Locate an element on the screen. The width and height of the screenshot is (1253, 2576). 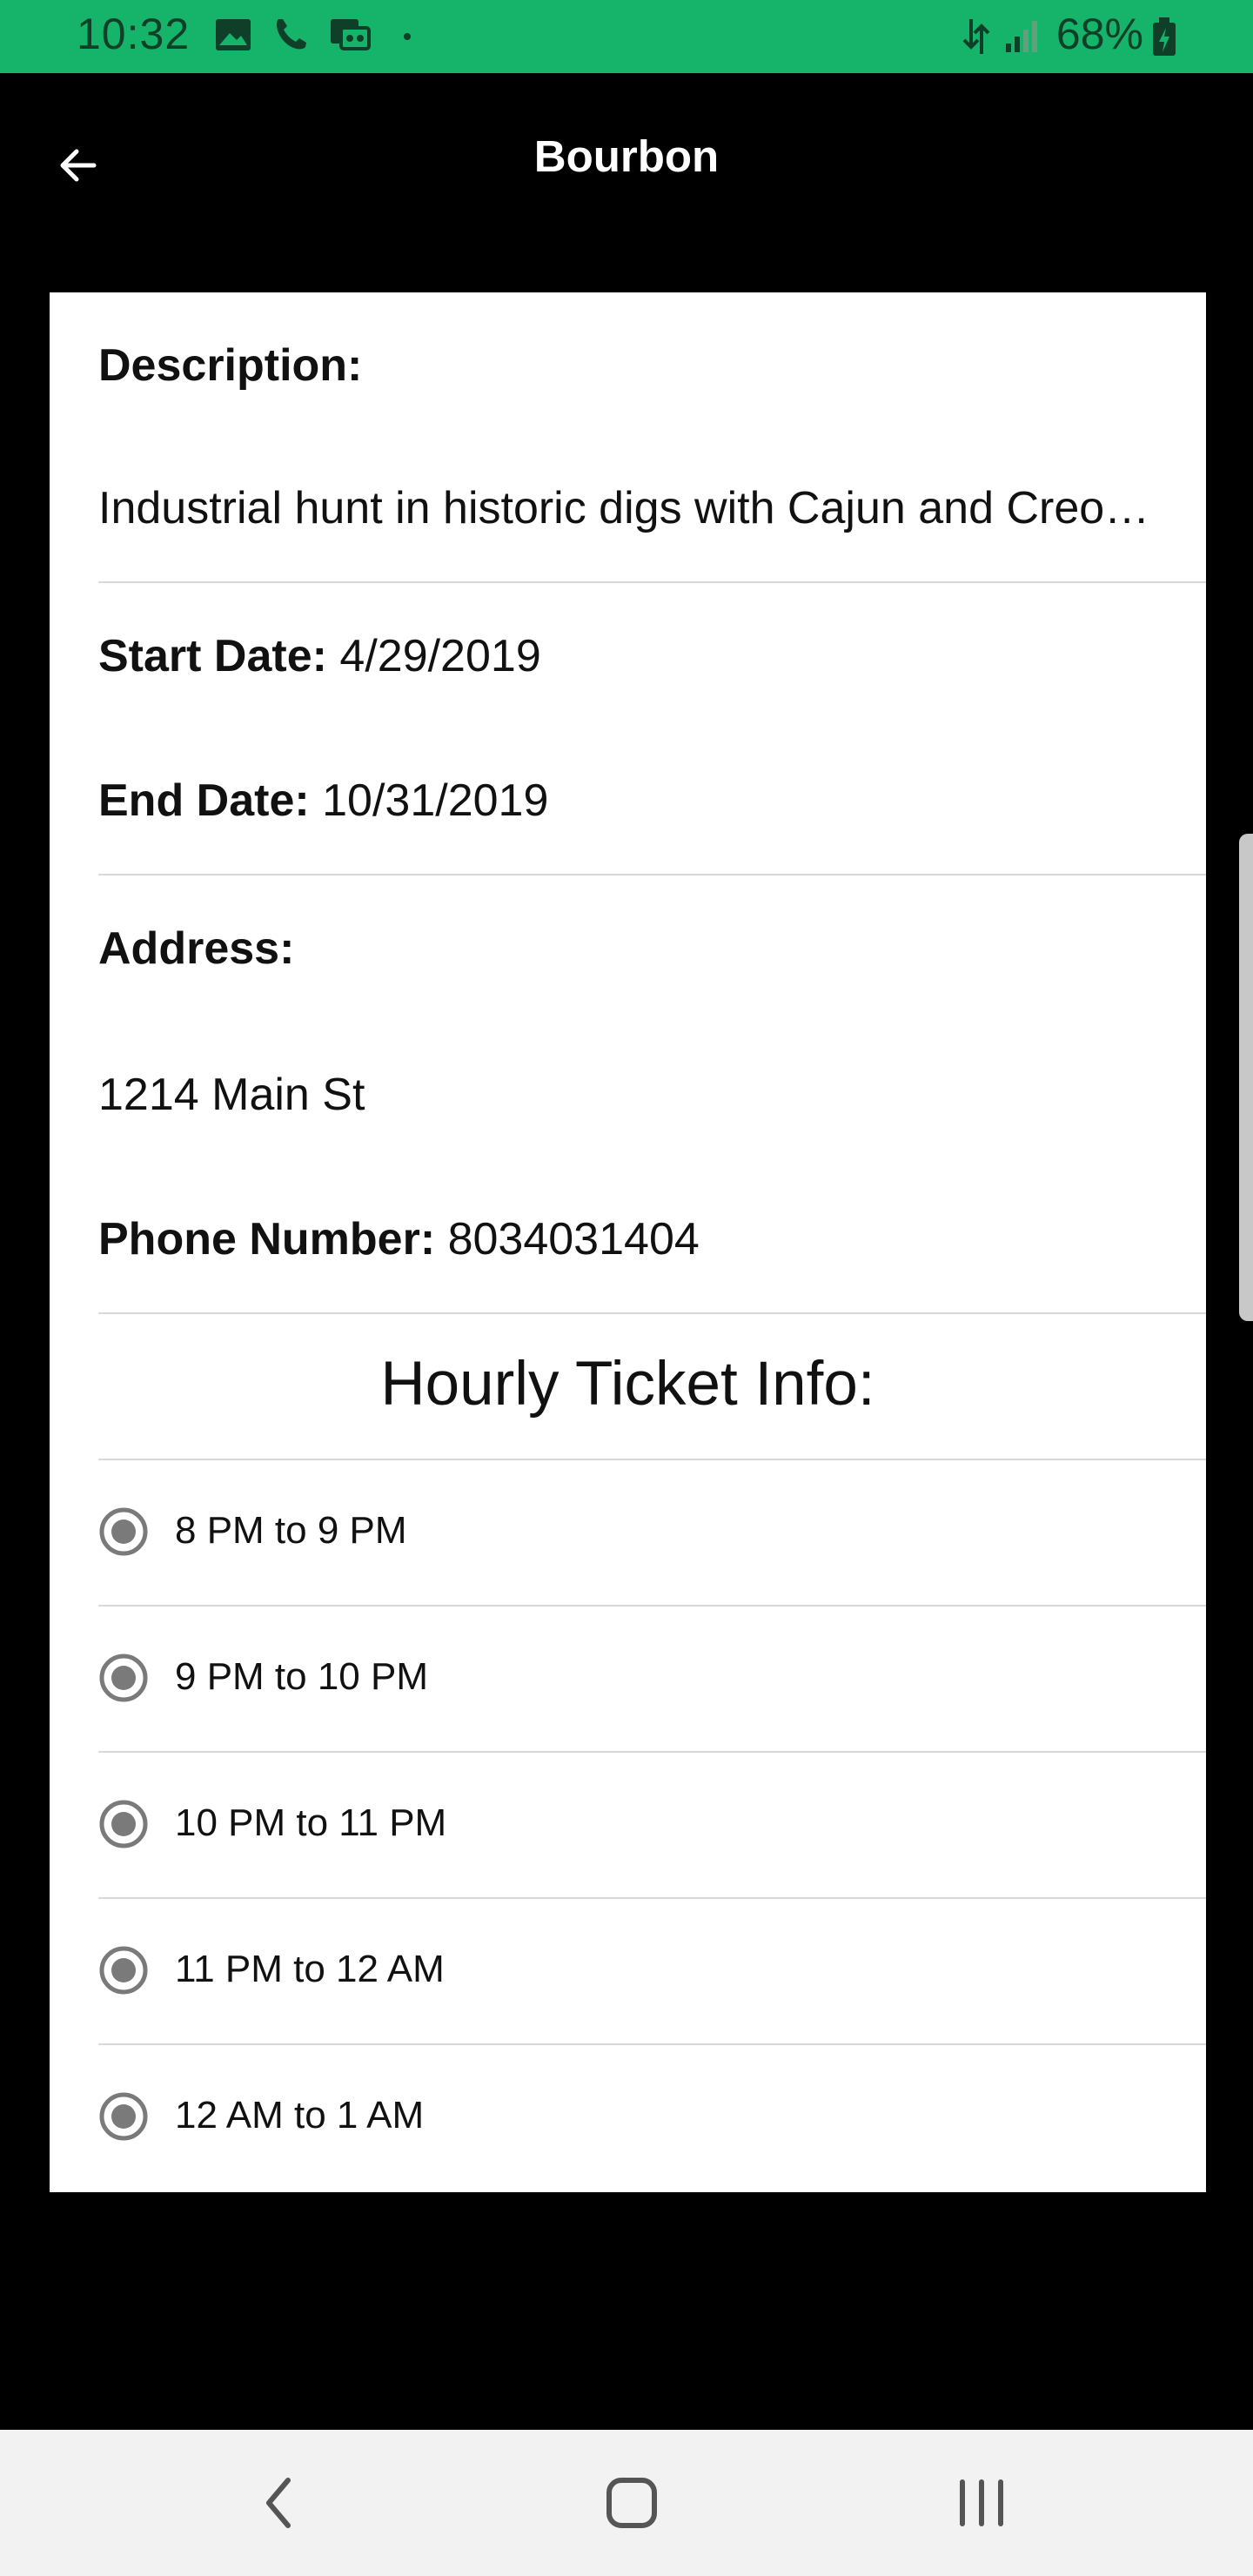
ticket-slot: 11 PM to 12 AM is located at coordinates (652, 1970).